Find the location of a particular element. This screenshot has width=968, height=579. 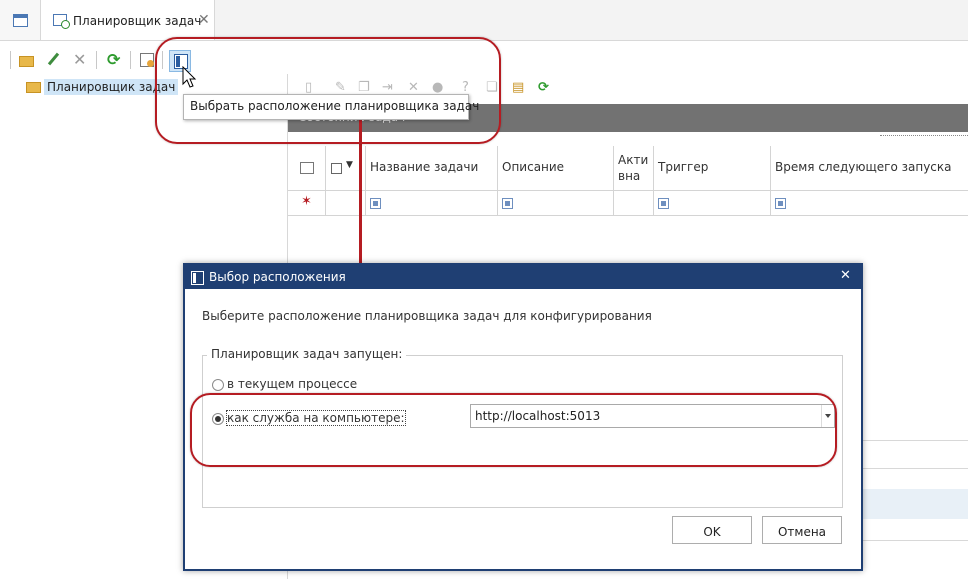

column-header-label: Описание is located at coordinates (533, 167).